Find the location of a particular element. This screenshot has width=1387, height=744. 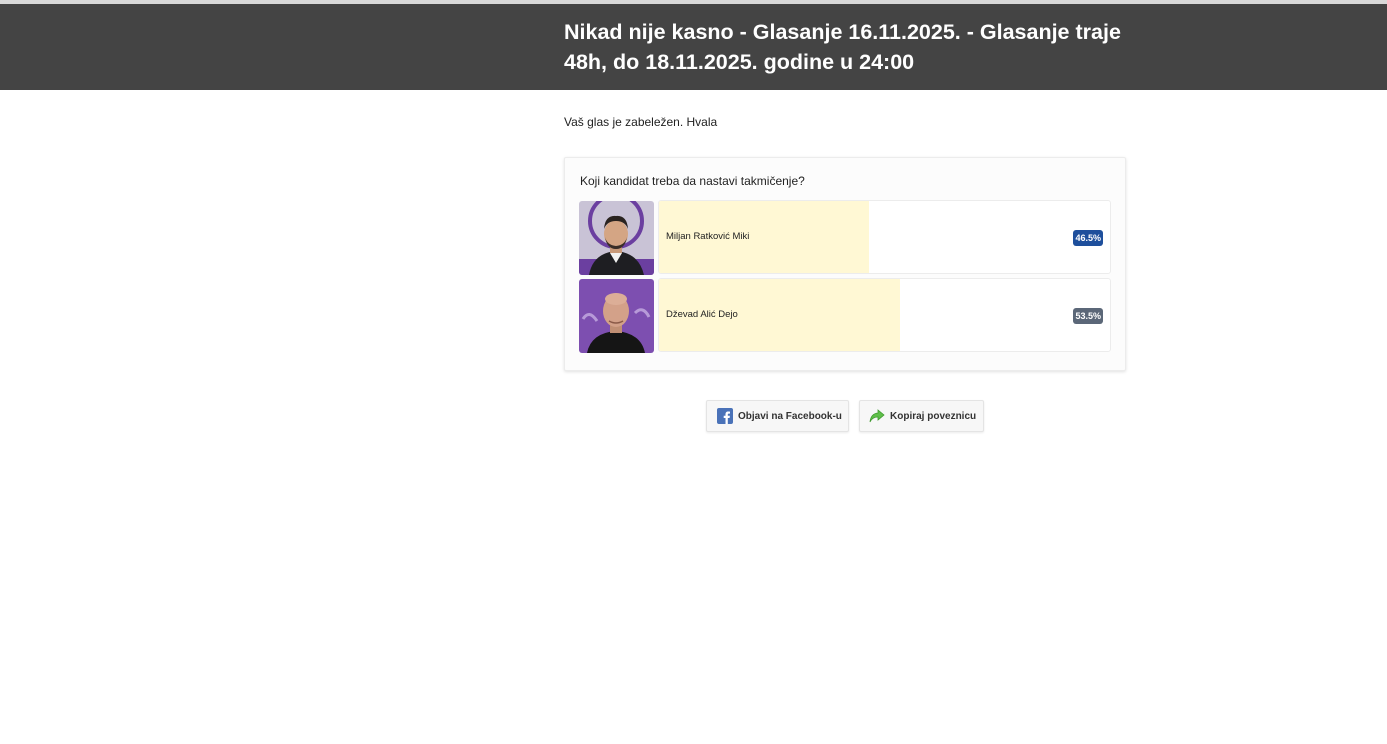

copy-link-label: Kopiraj poveznicu is located at coordinates (933, 416).